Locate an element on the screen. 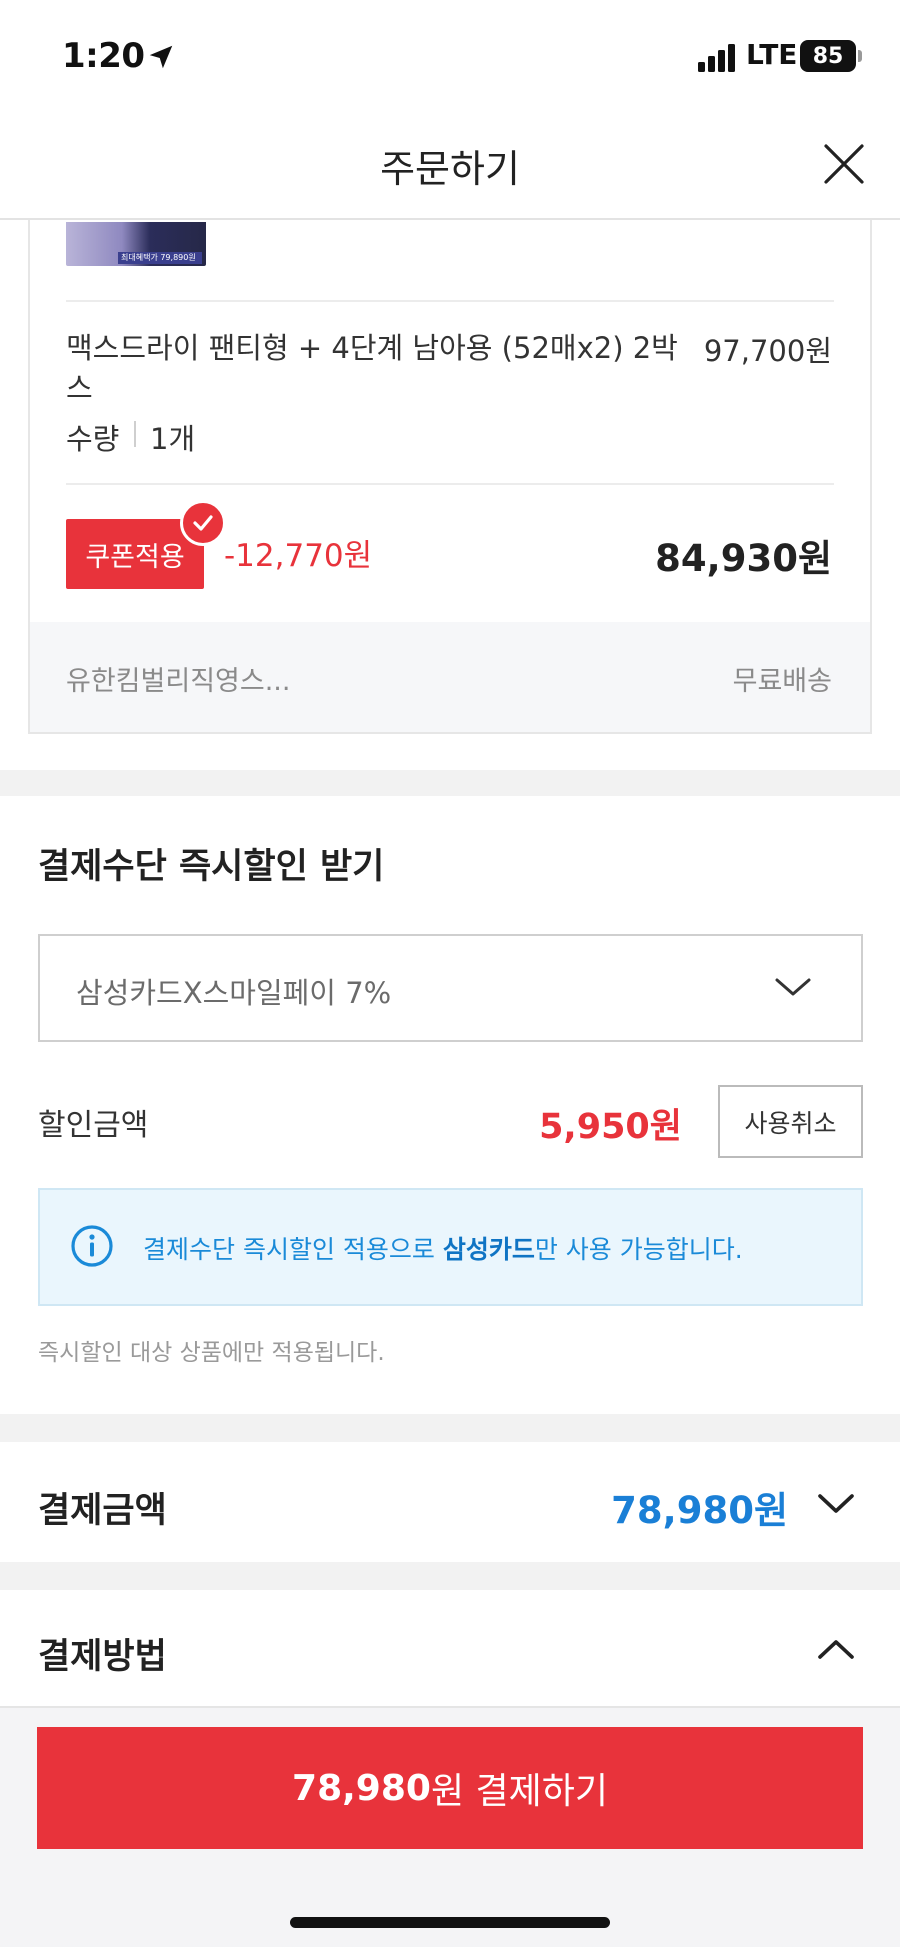 The height and width of the screenshot is (1947, 900). info-bold-card: 삼성카드 is located at coordinates (488, 1249).